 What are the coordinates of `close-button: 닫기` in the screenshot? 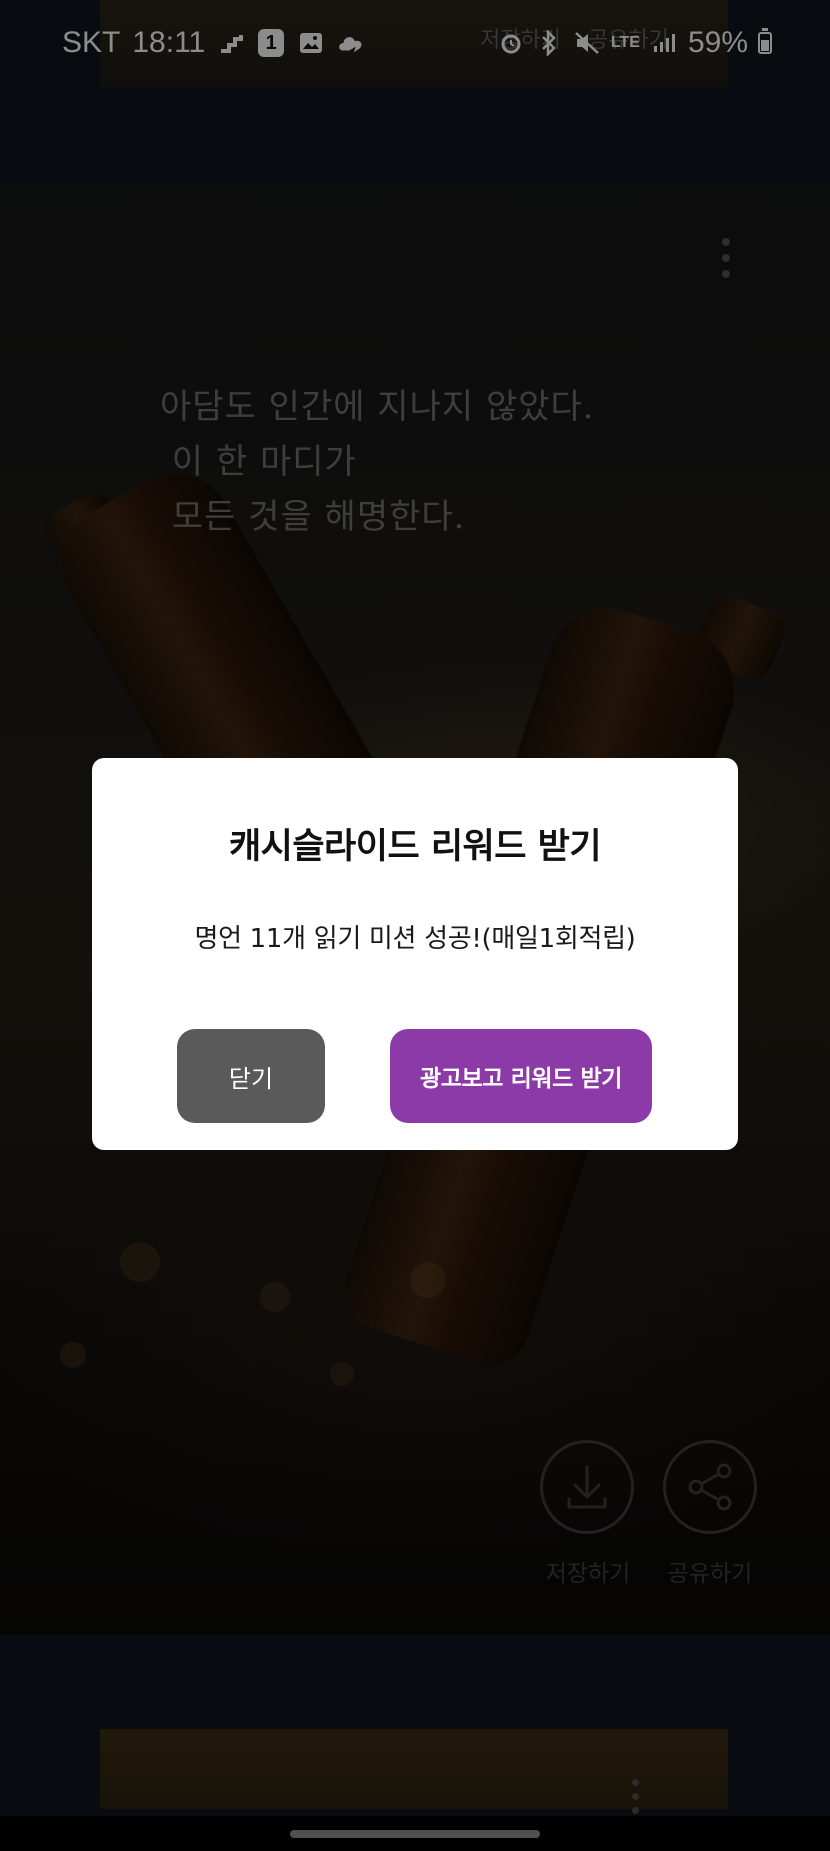 It's located at (251, 1076).